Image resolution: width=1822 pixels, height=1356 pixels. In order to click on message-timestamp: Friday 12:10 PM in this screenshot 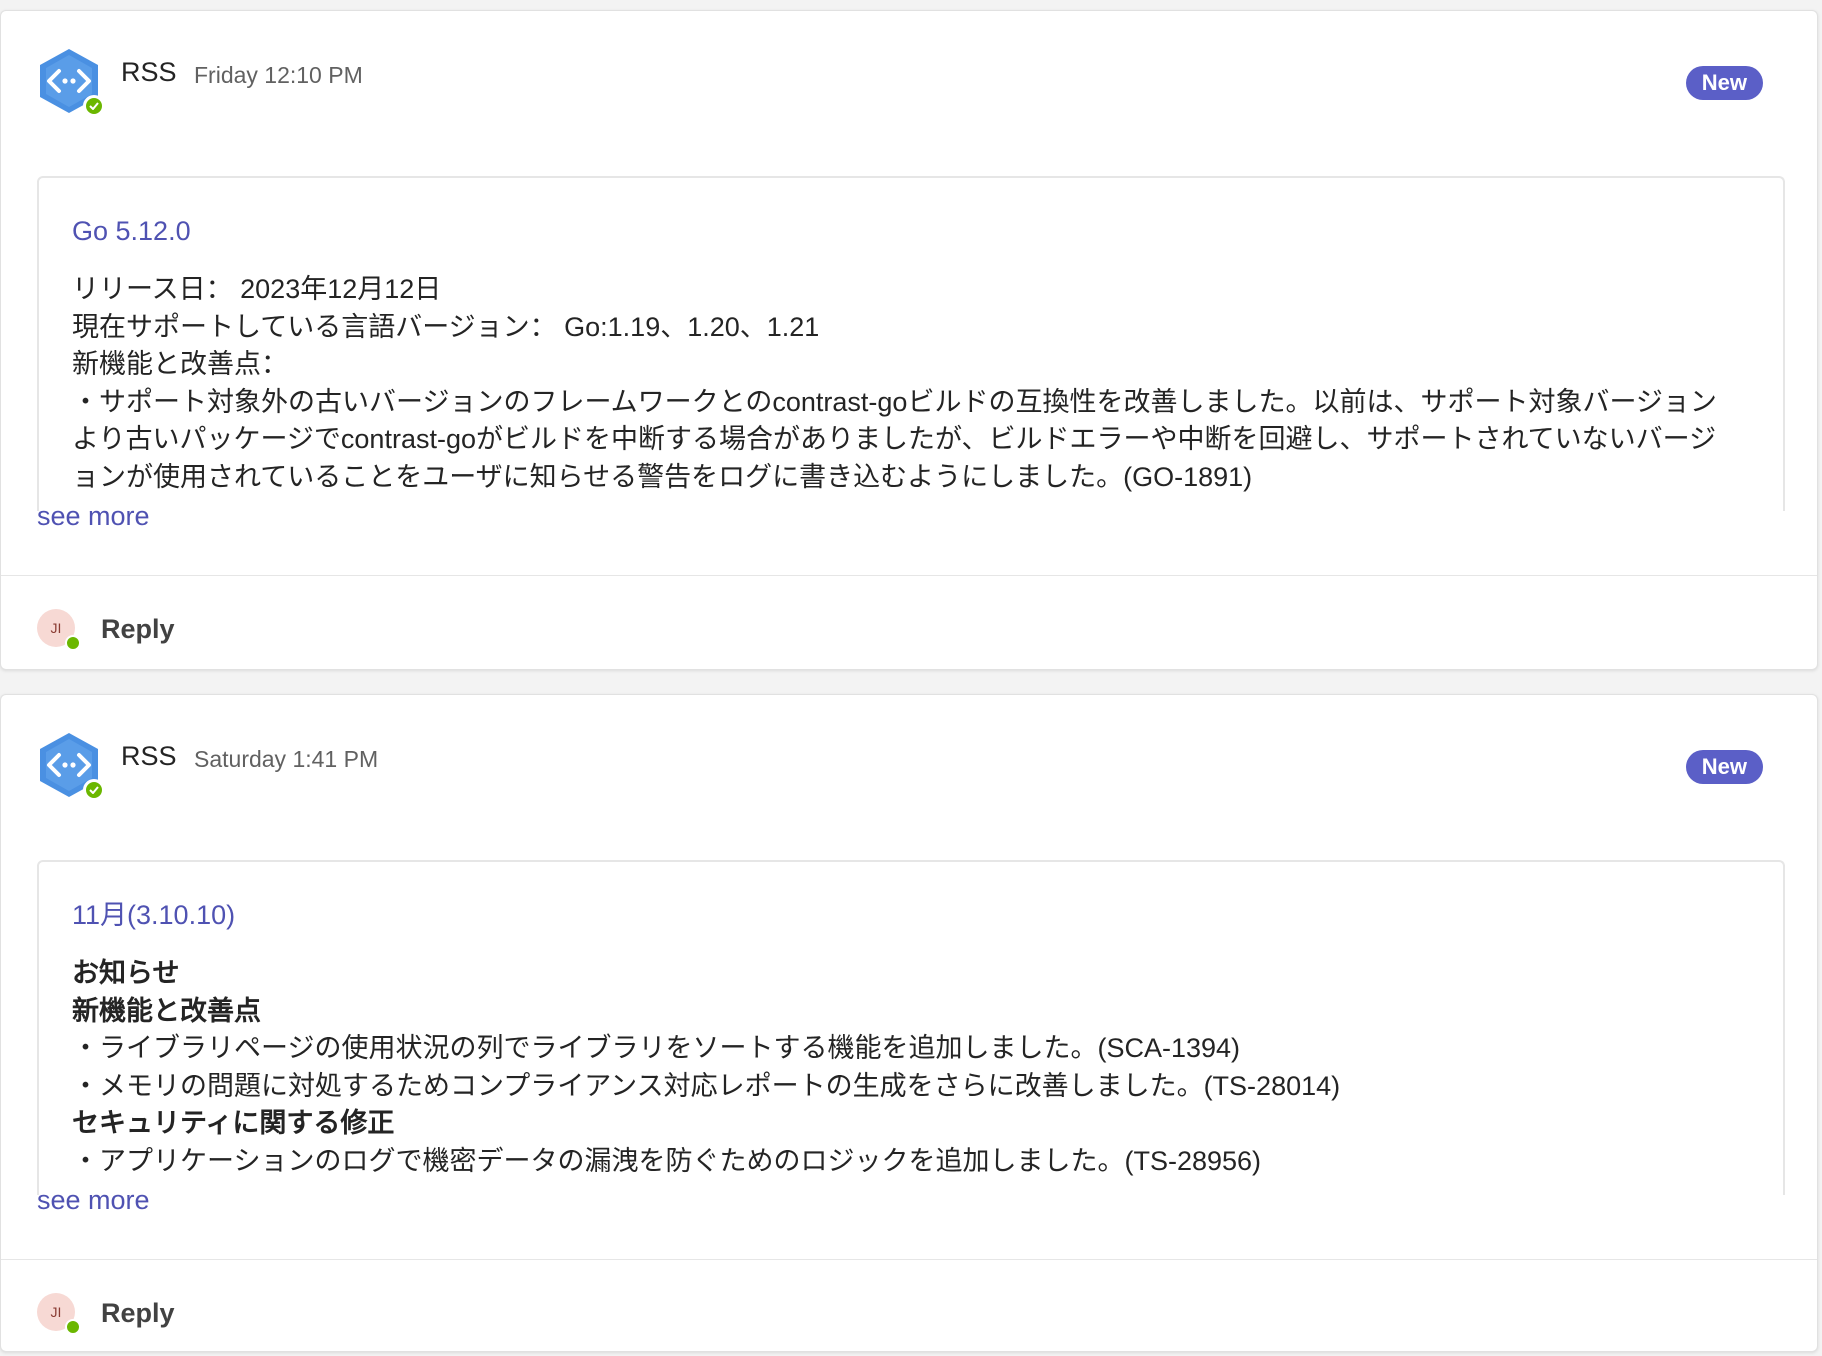, I will do `click(278, 75)`.